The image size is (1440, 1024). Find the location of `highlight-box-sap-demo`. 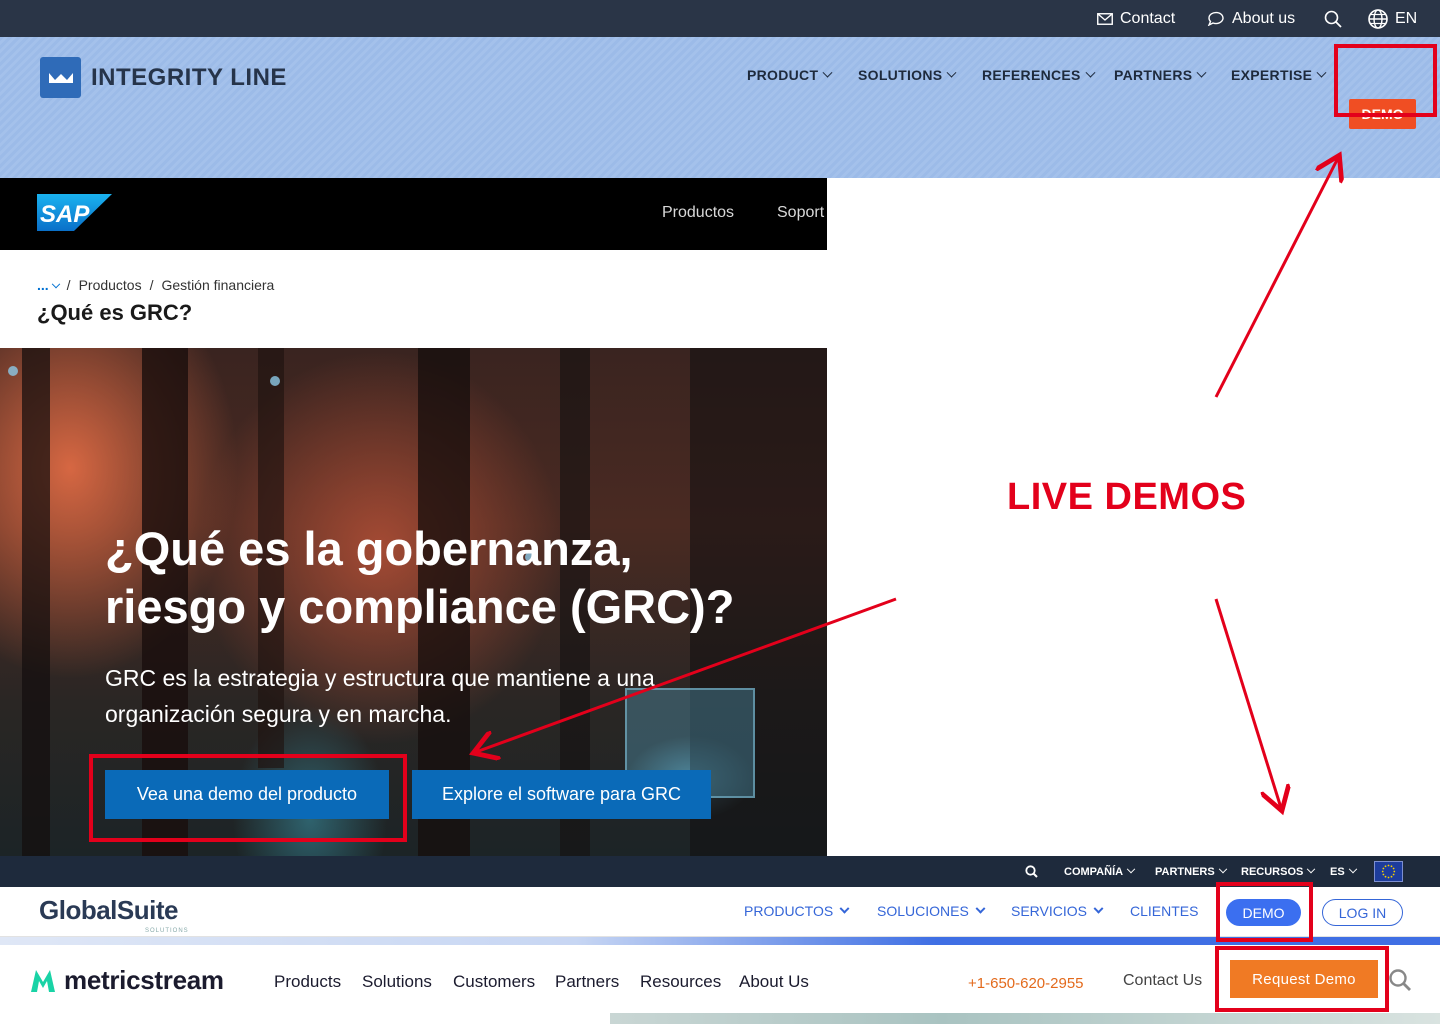

highlight-box-sap-demo is located at coordinates (248, 798).